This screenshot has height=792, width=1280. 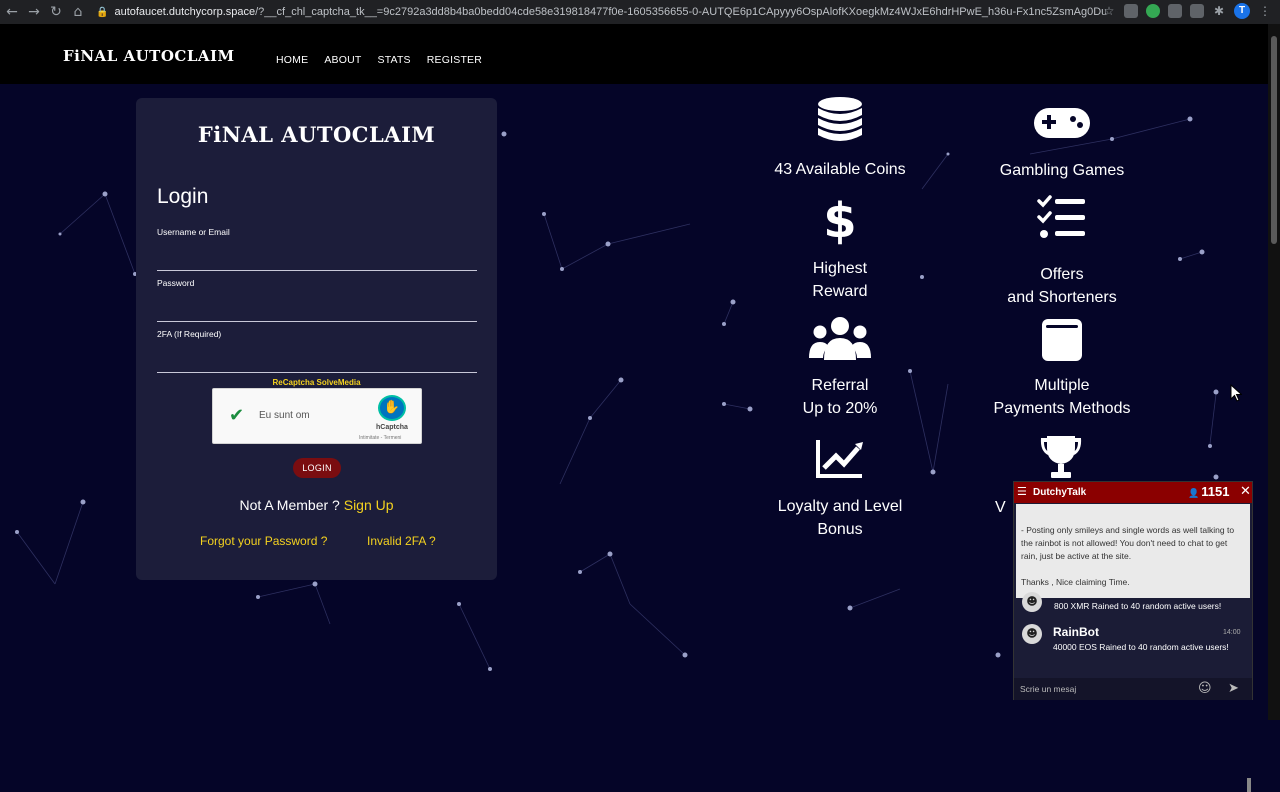 What do you see at coordinates (289, 505) in the screenshot?
I see `not-member-text: Not A Member ?` at bounding box center [289, 505].